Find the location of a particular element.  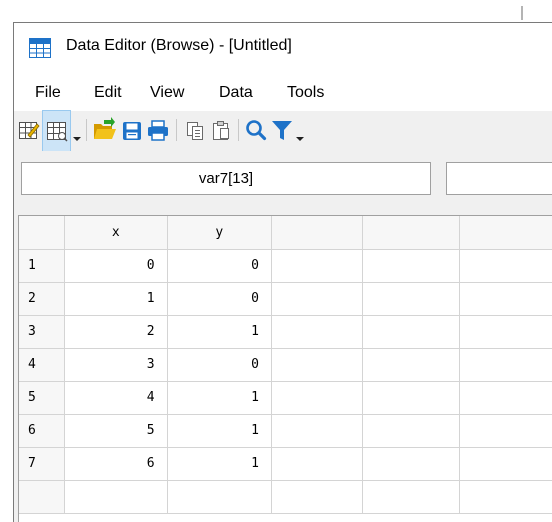

menu-data: Data is located at coordinates (236, 93).